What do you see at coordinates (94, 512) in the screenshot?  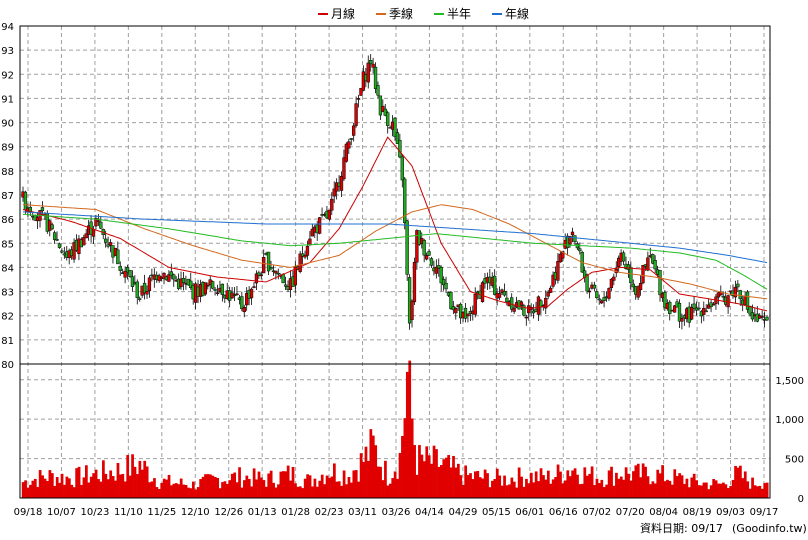 I see `date-tick-label: 10/23` at bounding box center [94, 512].